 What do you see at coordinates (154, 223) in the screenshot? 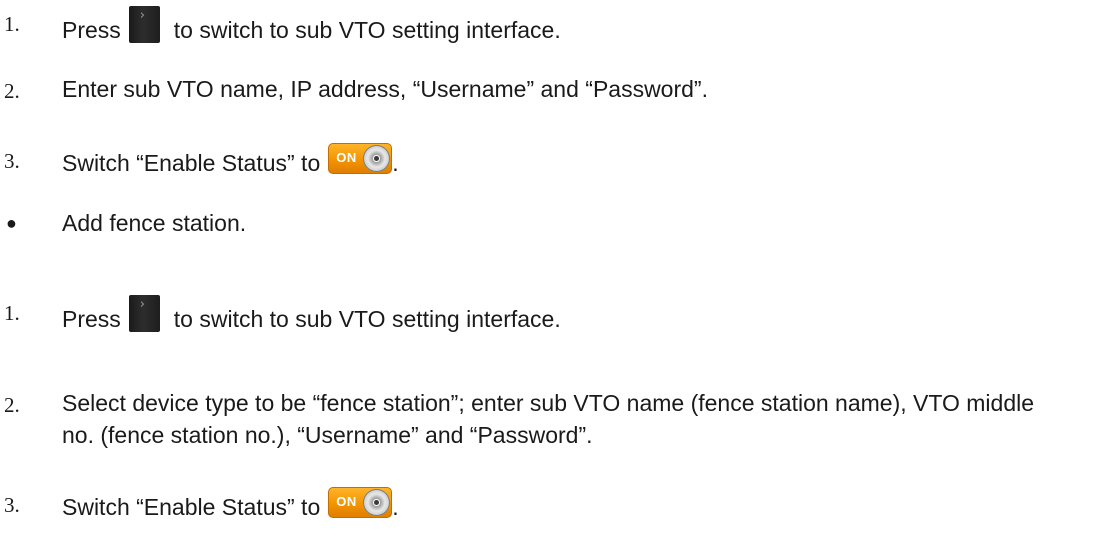
I see `bullet-text: Add fence station.` at bounding box center [154, 223].